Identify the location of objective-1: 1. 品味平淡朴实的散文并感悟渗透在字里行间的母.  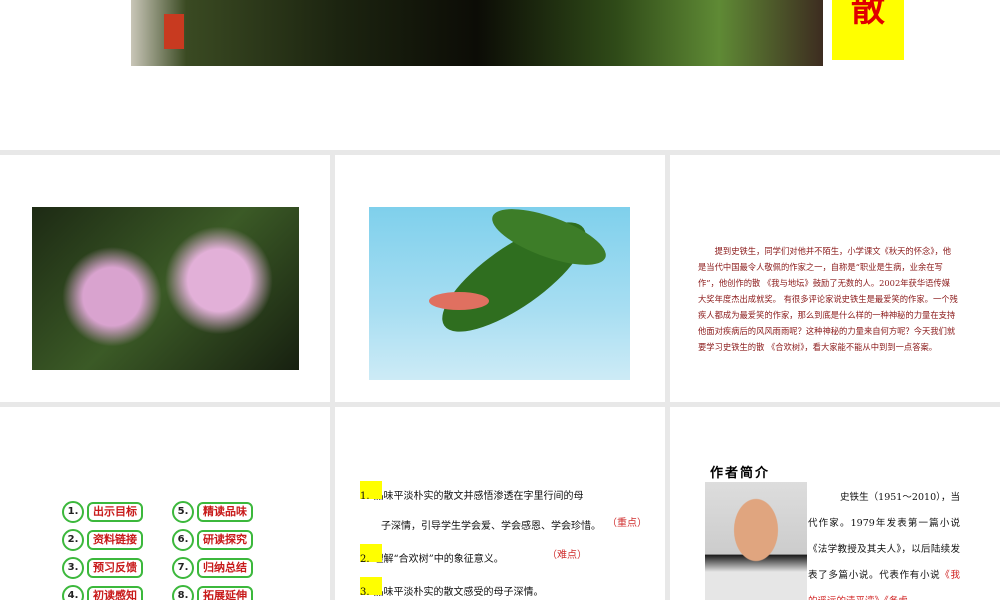
(472, 491).